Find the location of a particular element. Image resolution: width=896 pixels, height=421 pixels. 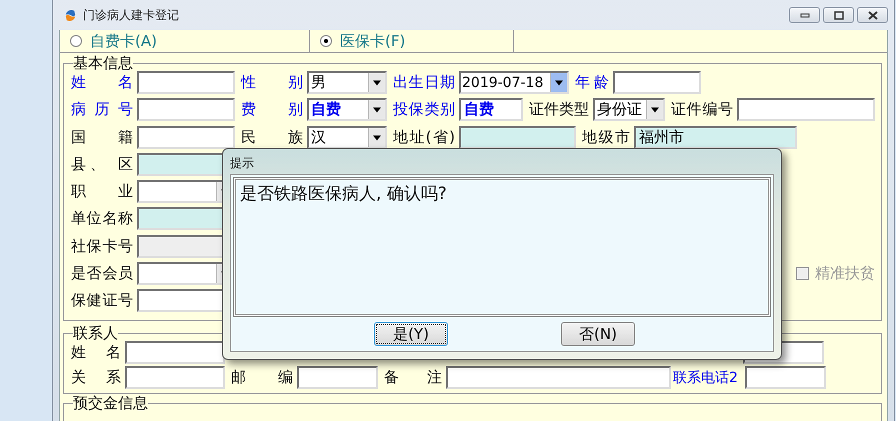

text-field: 福州市 is located at coordinates (715, 137).